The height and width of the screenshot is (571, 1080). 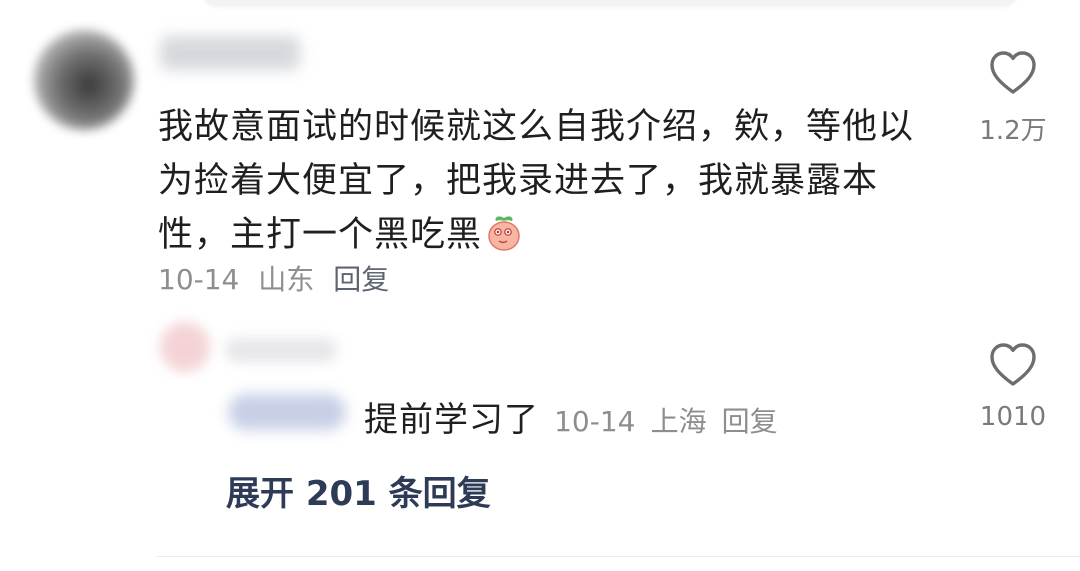 What do you see at coordinates (230, 53) in the screenshot?
I see `commenter-username` at bounding box center [230, 53].